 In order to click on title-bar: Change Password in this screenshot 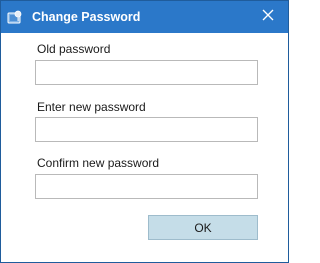, I will do `click(144, 17)`.